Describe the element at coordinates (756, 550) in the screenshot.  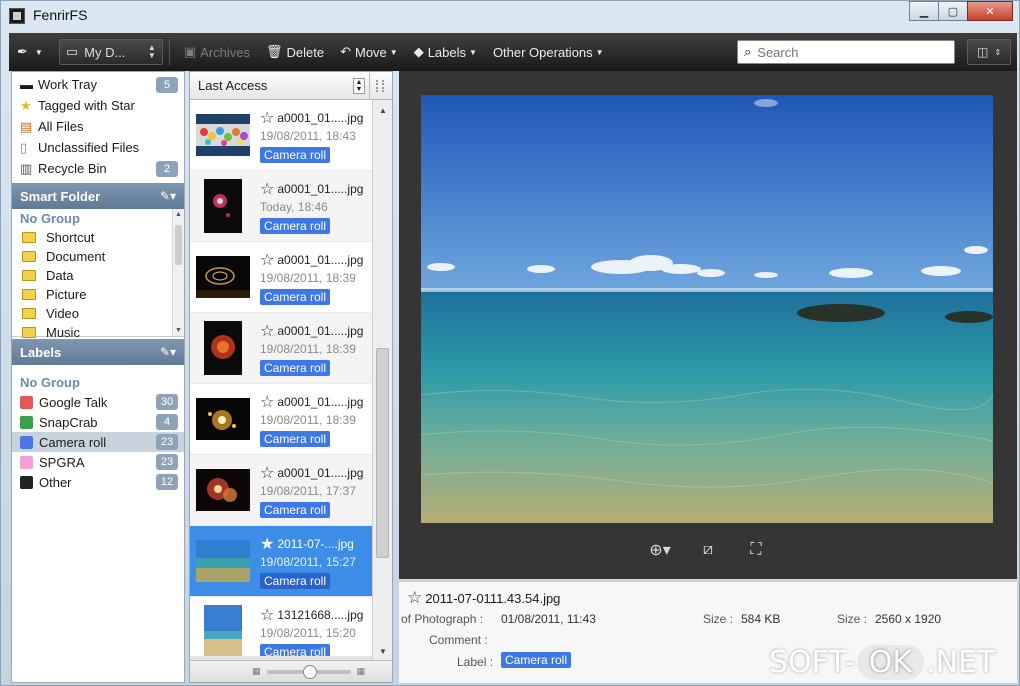
I see `fit-to-window-button: ⛶` at that location.